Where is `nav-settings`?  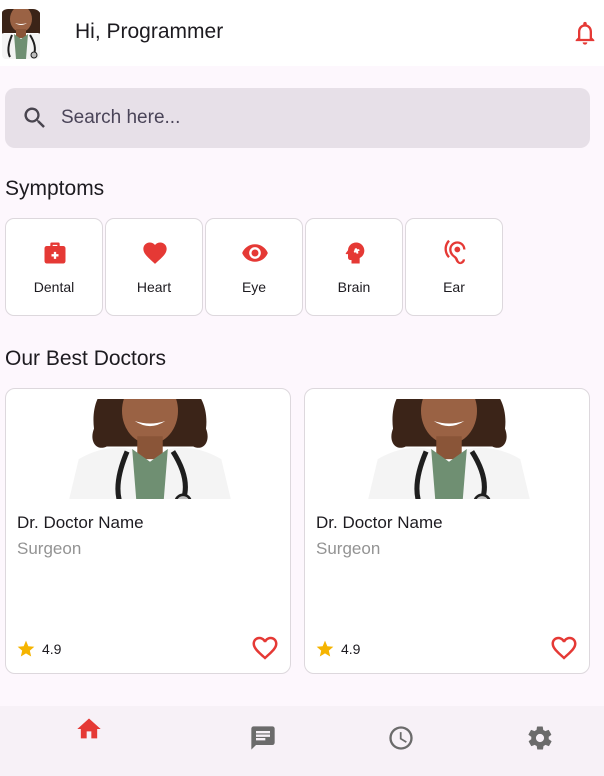
nav-settings is located at coordinates (540, 741).